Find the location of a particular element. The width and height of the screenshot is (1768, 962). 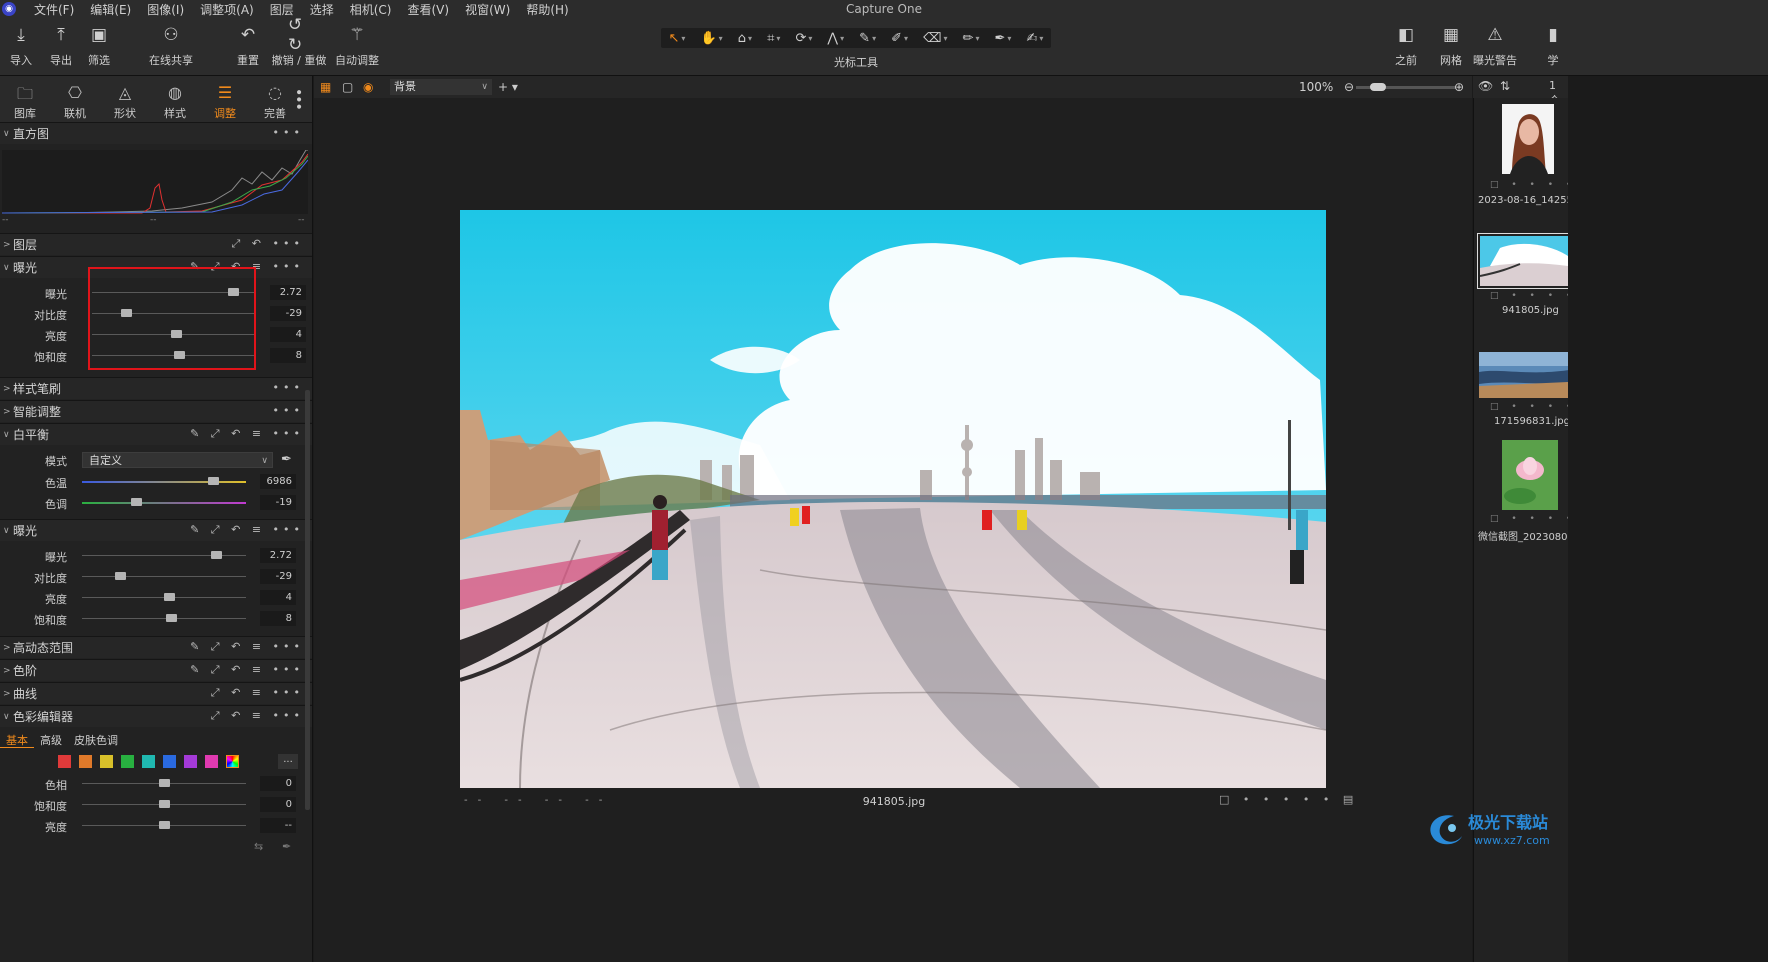

learn-button: ▮ 学 is located at coordinates (1553, 46).